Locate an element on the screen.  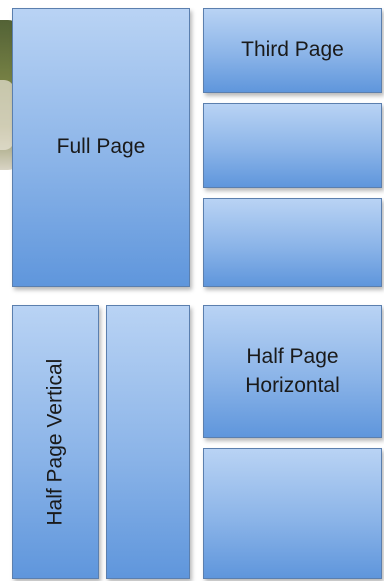
half-page-vertical-box-left: Half Page Vertical is located at coordinates (55, 442).